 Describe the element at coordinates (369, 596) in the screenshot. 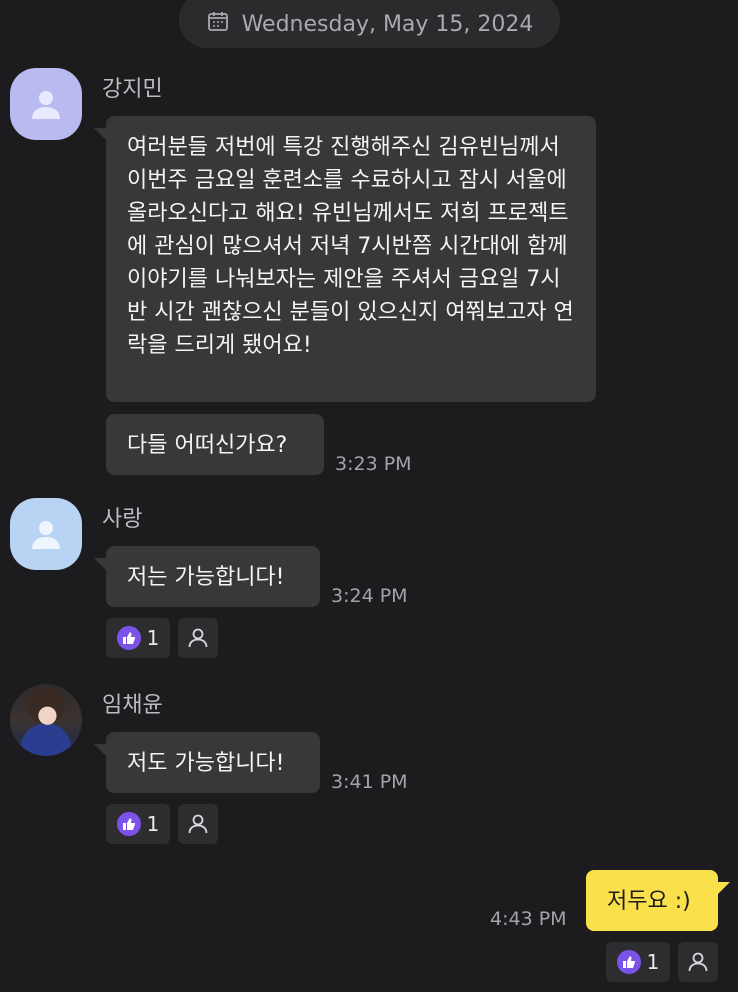

I see `message-time: 3:24 PM` at that location.